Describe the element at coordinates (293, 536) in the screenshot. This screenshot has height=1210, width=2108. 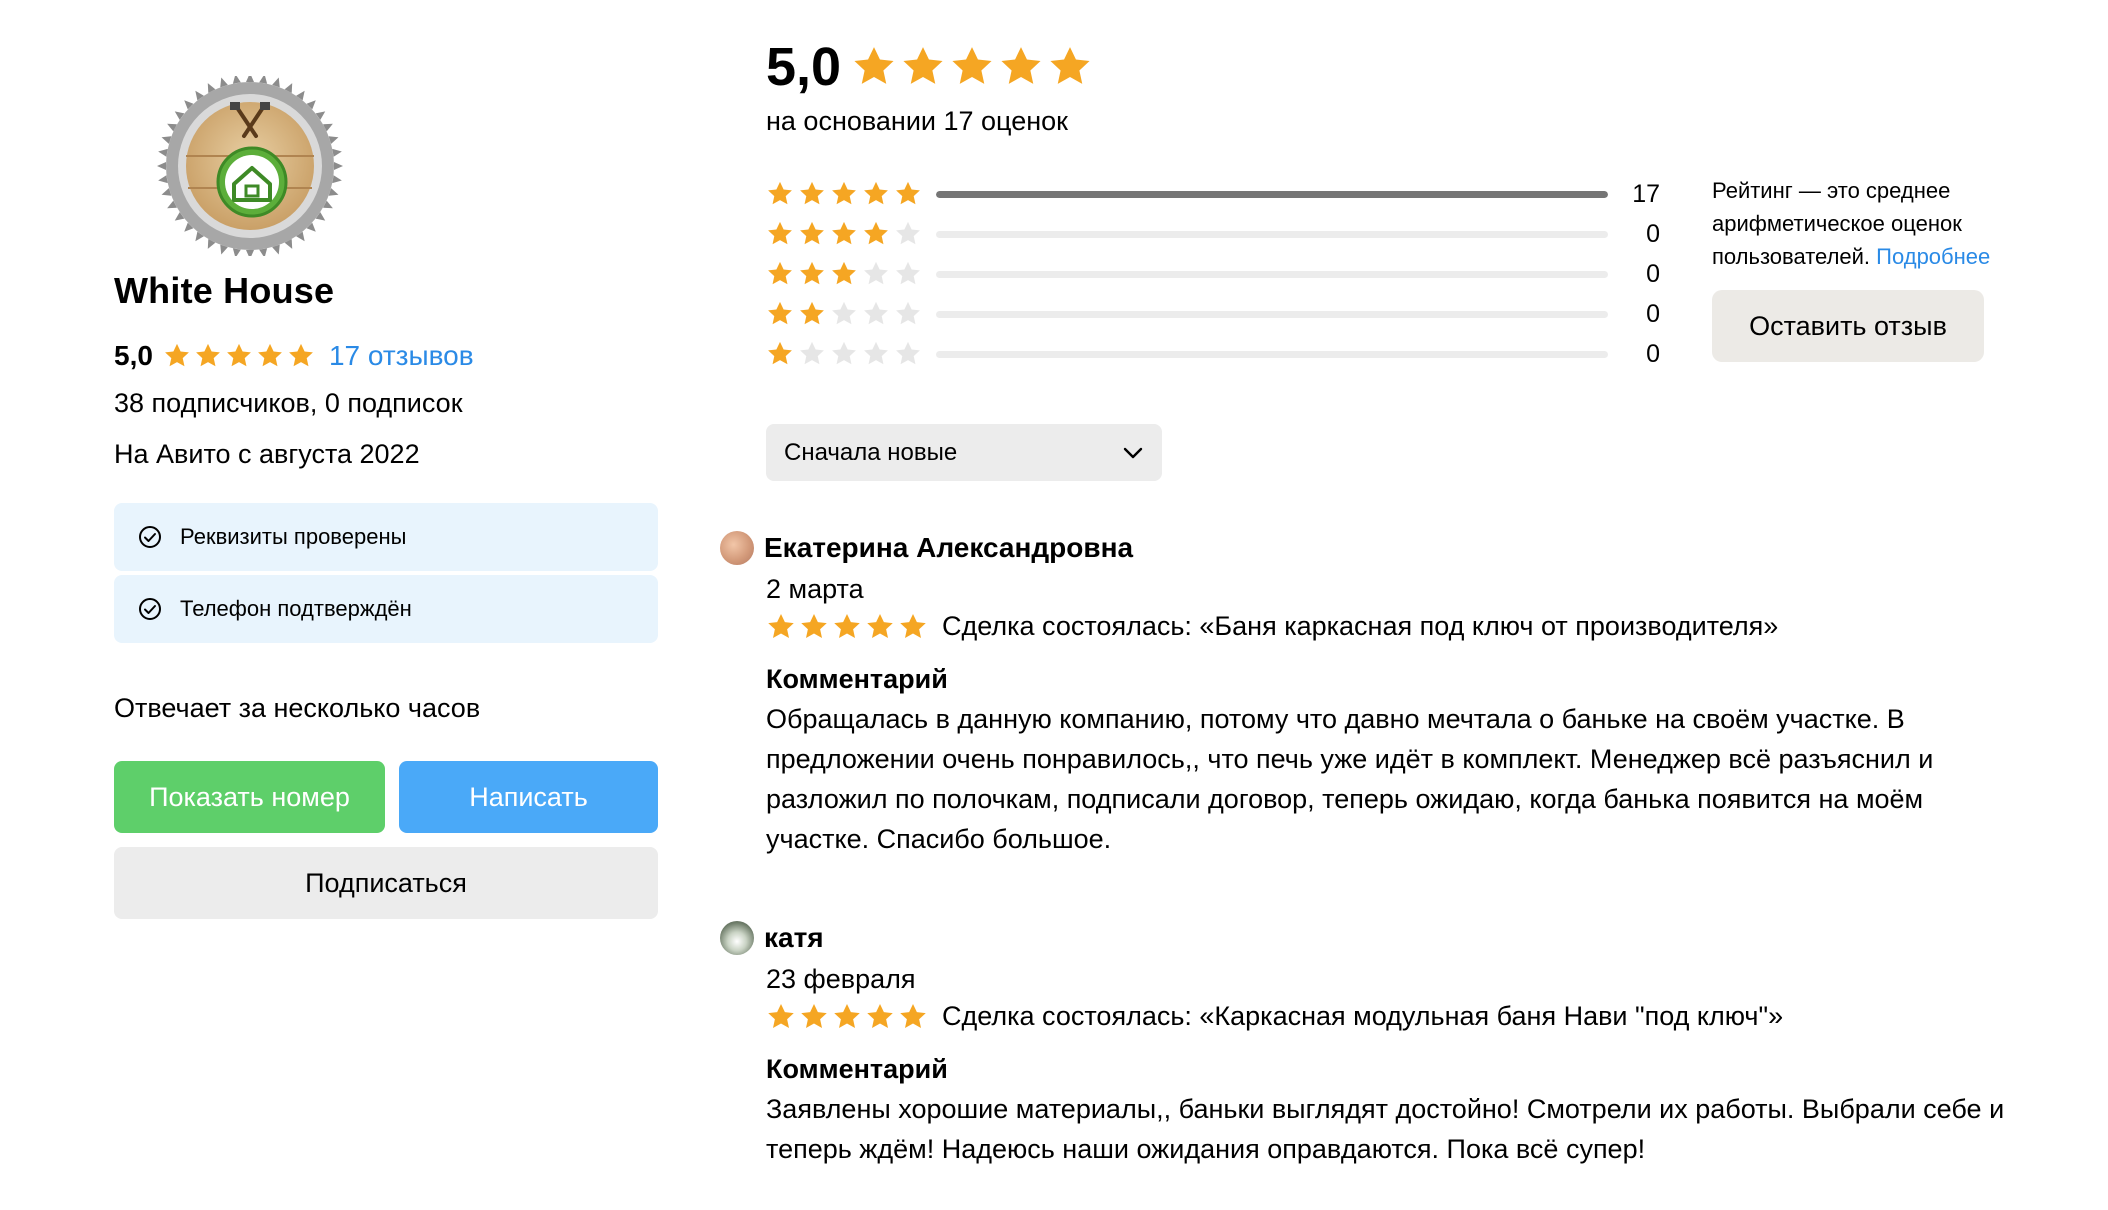
I see `badge-label: Реквизиты проверены` at that location.